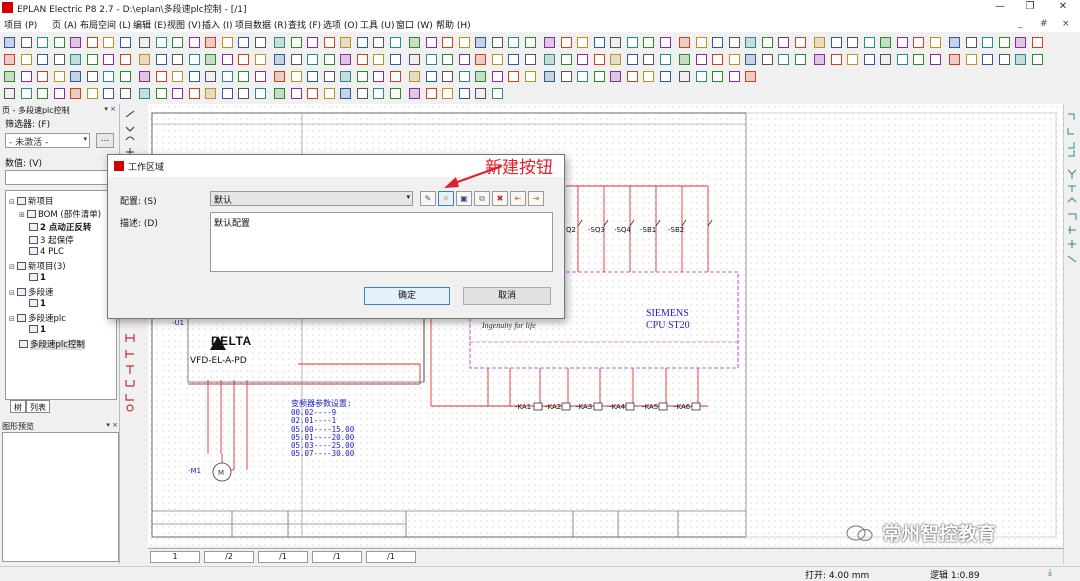 The height and width of the screenshot is (581, 1080). What do you see at coordinates (1072, 189) in the screenshot?
I see `connection-symbols-icons` at bounding box center [1072, 189].